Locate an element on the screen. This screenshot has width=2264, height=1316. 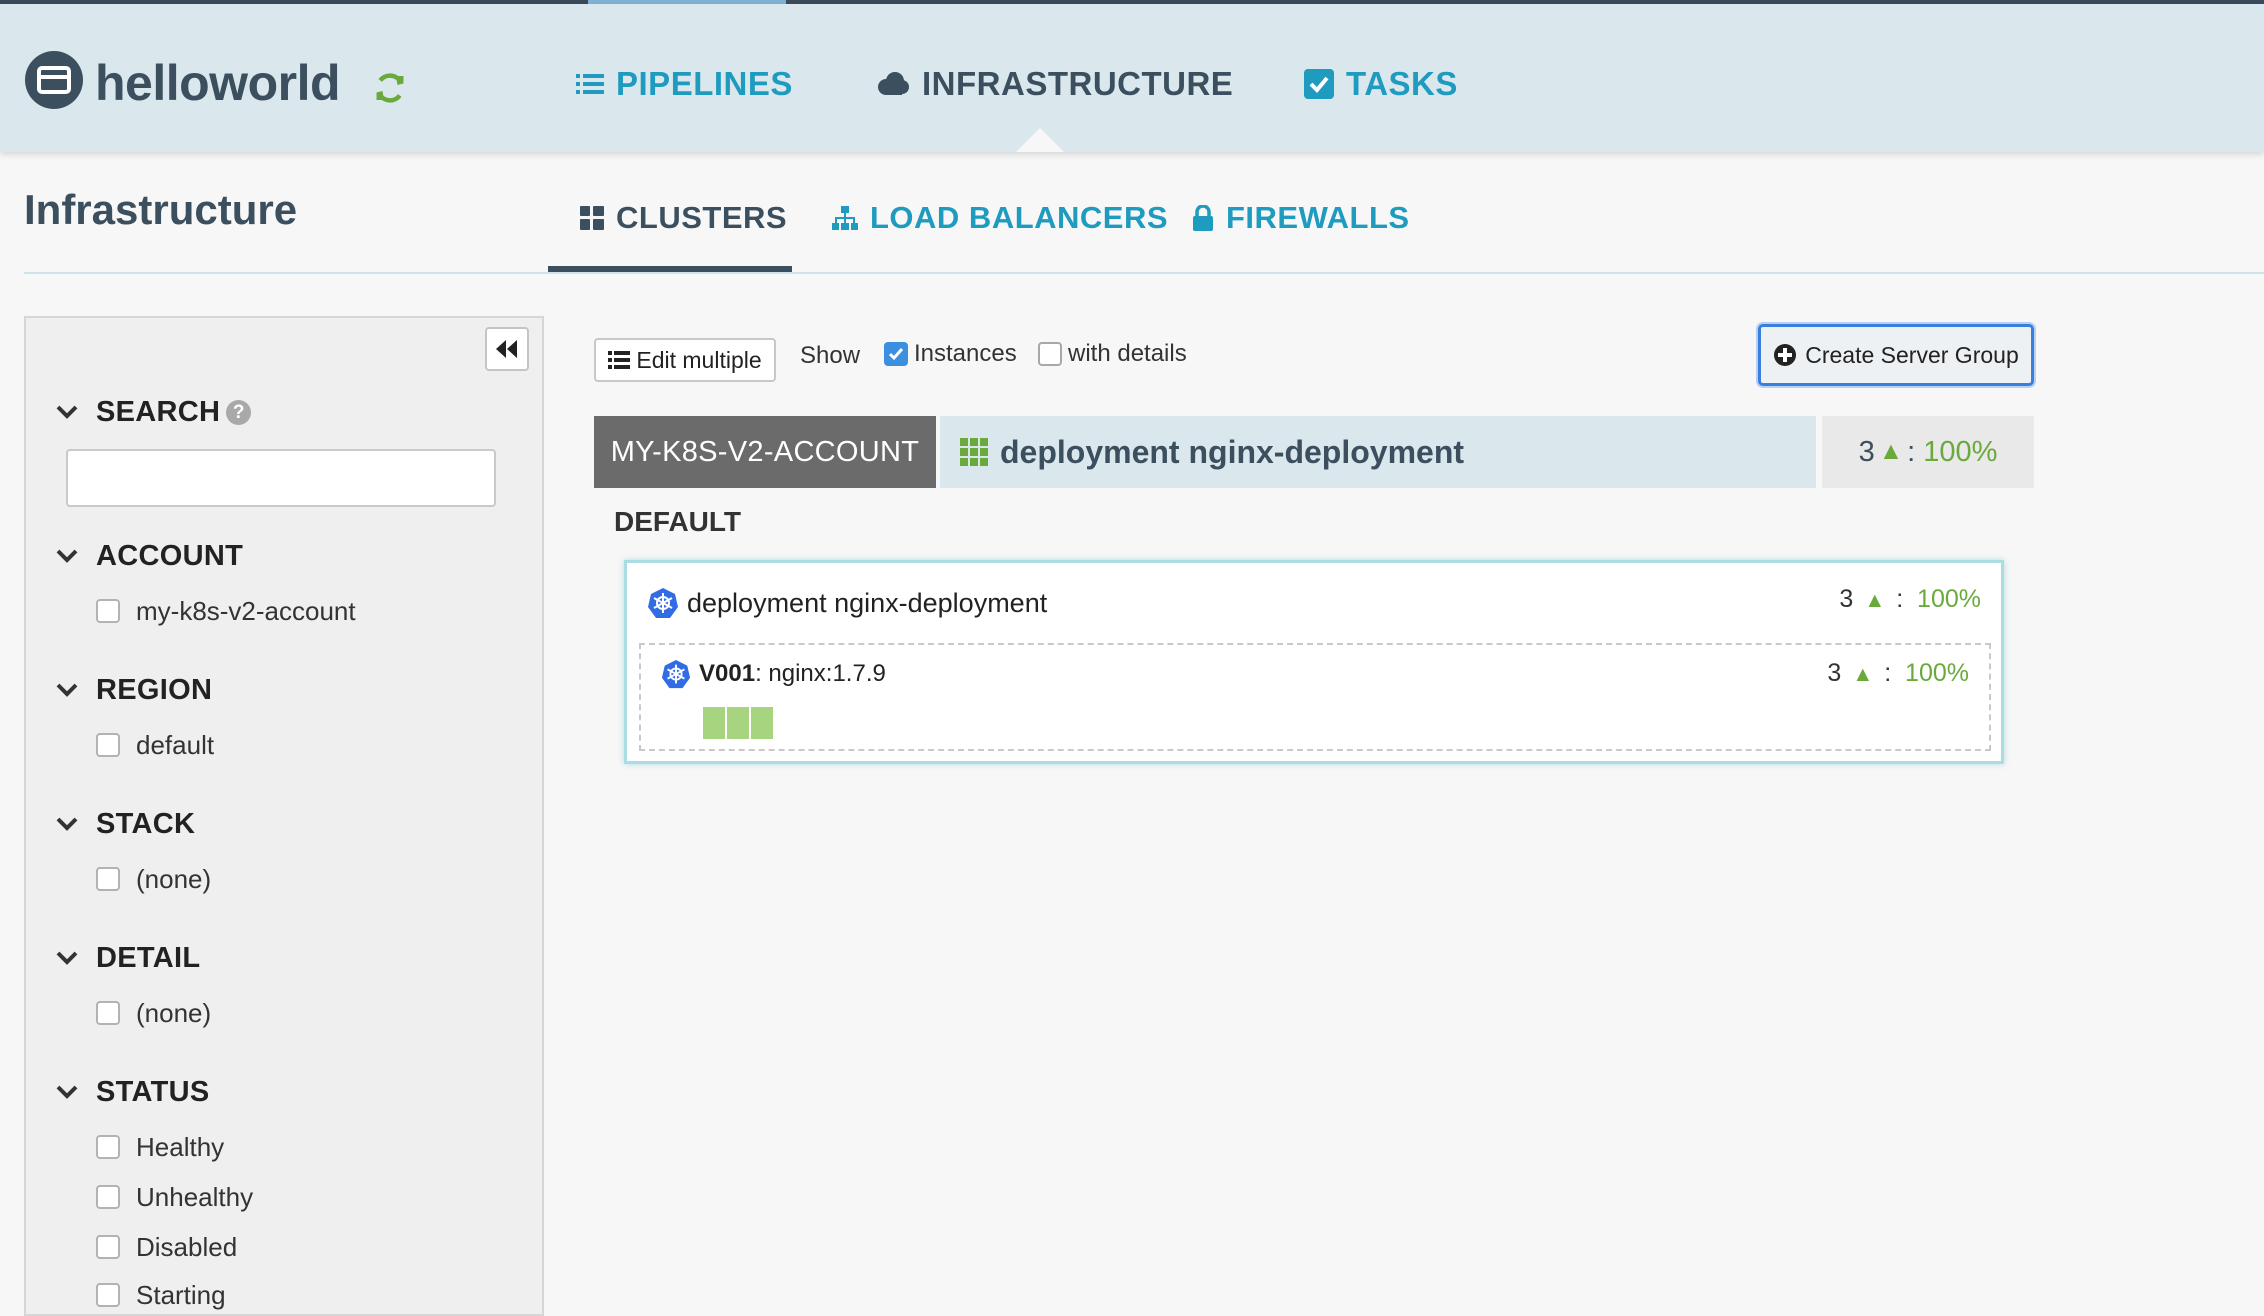
create-server-group-button: Create Server Group is located at coordinates (1896, 355).